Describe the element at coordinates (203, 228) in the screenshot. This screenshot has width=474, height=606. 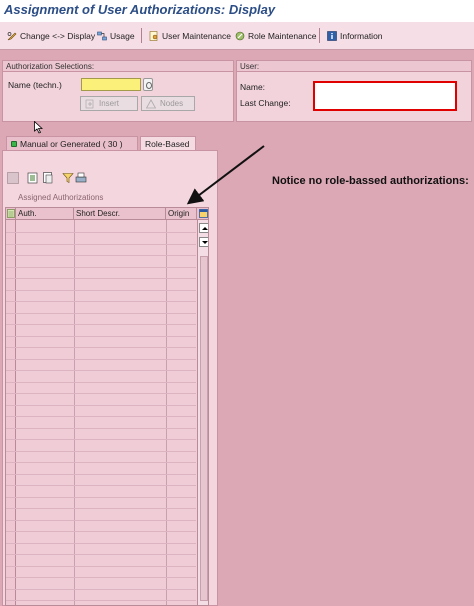
I see `scroll-up-icon` at that location.